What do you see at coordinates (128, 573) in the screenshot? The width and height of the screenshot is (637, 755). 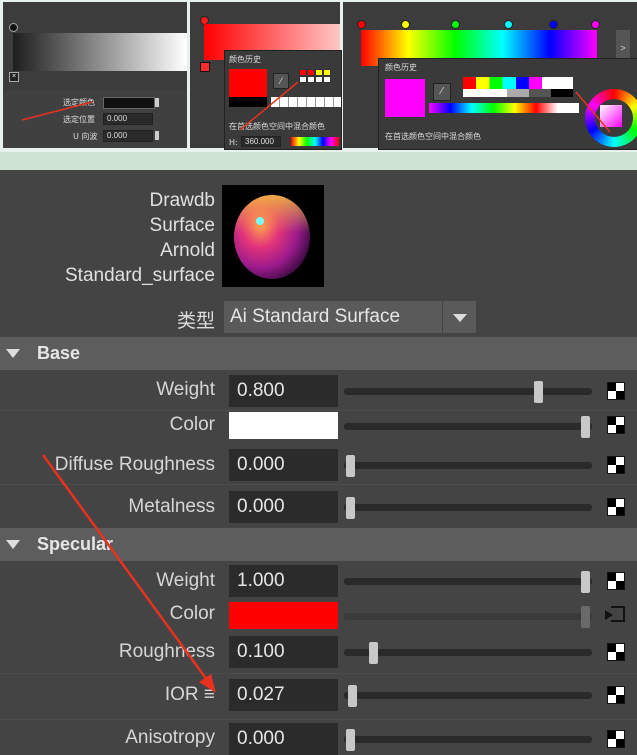 I see `annotation-arrow-ior` at bounding box center [128, 573].